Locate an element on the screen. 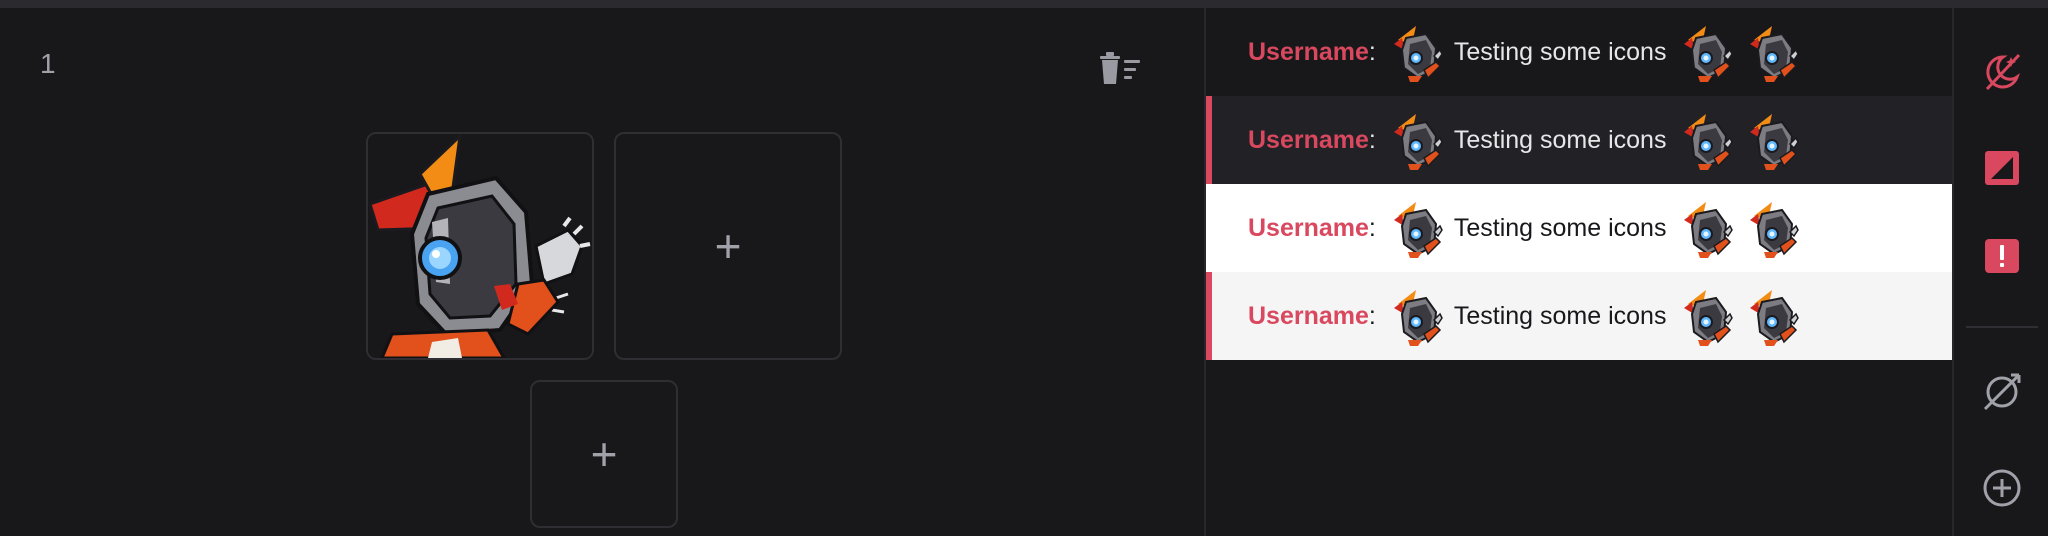 This screenshot has height=536, width=2048. toggle-highlight-button is located at coordinates (2002, 256).